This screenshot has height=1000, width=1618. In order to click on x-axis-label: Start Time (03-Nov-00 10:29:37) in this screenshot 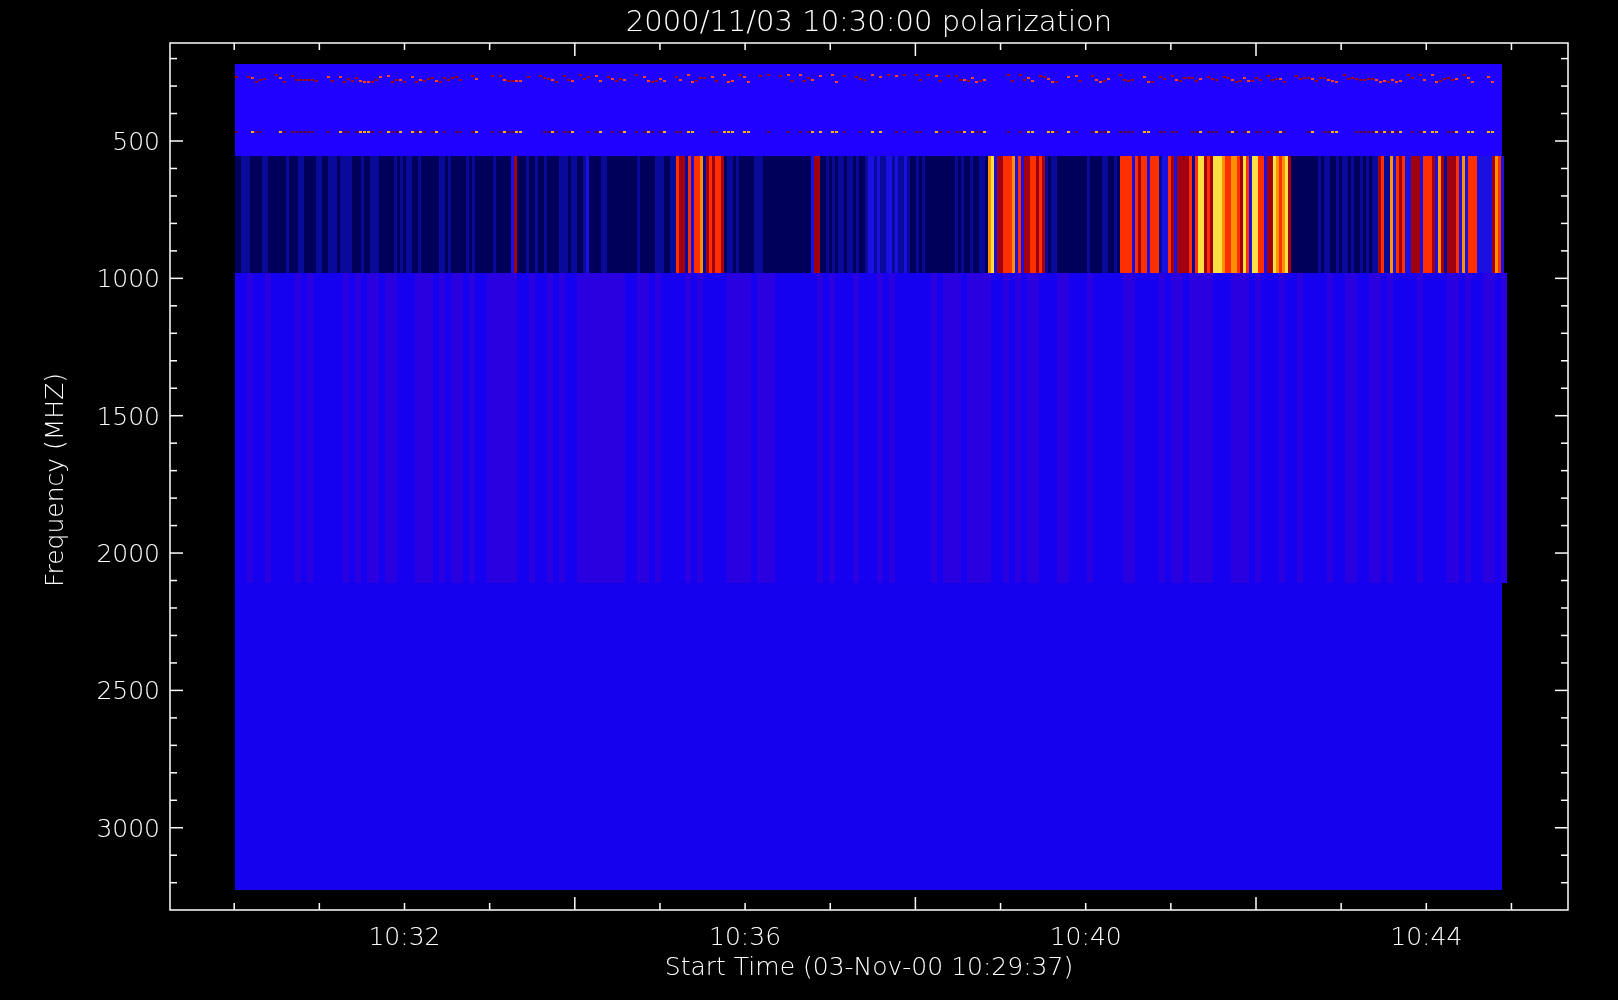, I will do `click(869, 966)`.